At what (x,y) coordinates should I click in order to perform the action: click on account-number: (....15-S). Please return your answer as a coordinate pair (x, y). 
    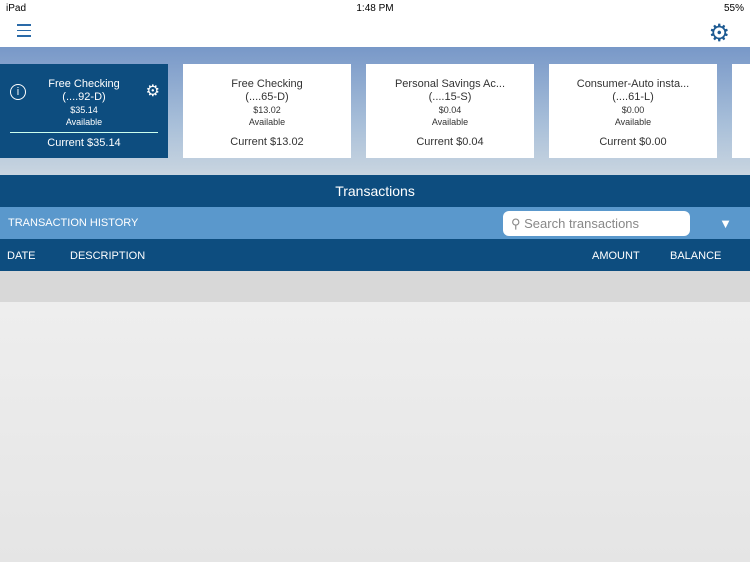
    Looking at the image, I should click on (450, 97).